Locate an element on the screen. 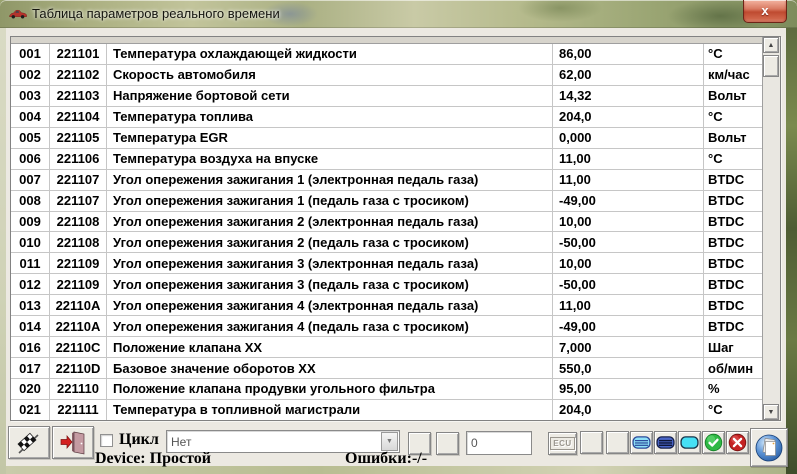 The width and height of the screenshot is (797, 474). cell-num: 008 is located at coordinates (30, 200).